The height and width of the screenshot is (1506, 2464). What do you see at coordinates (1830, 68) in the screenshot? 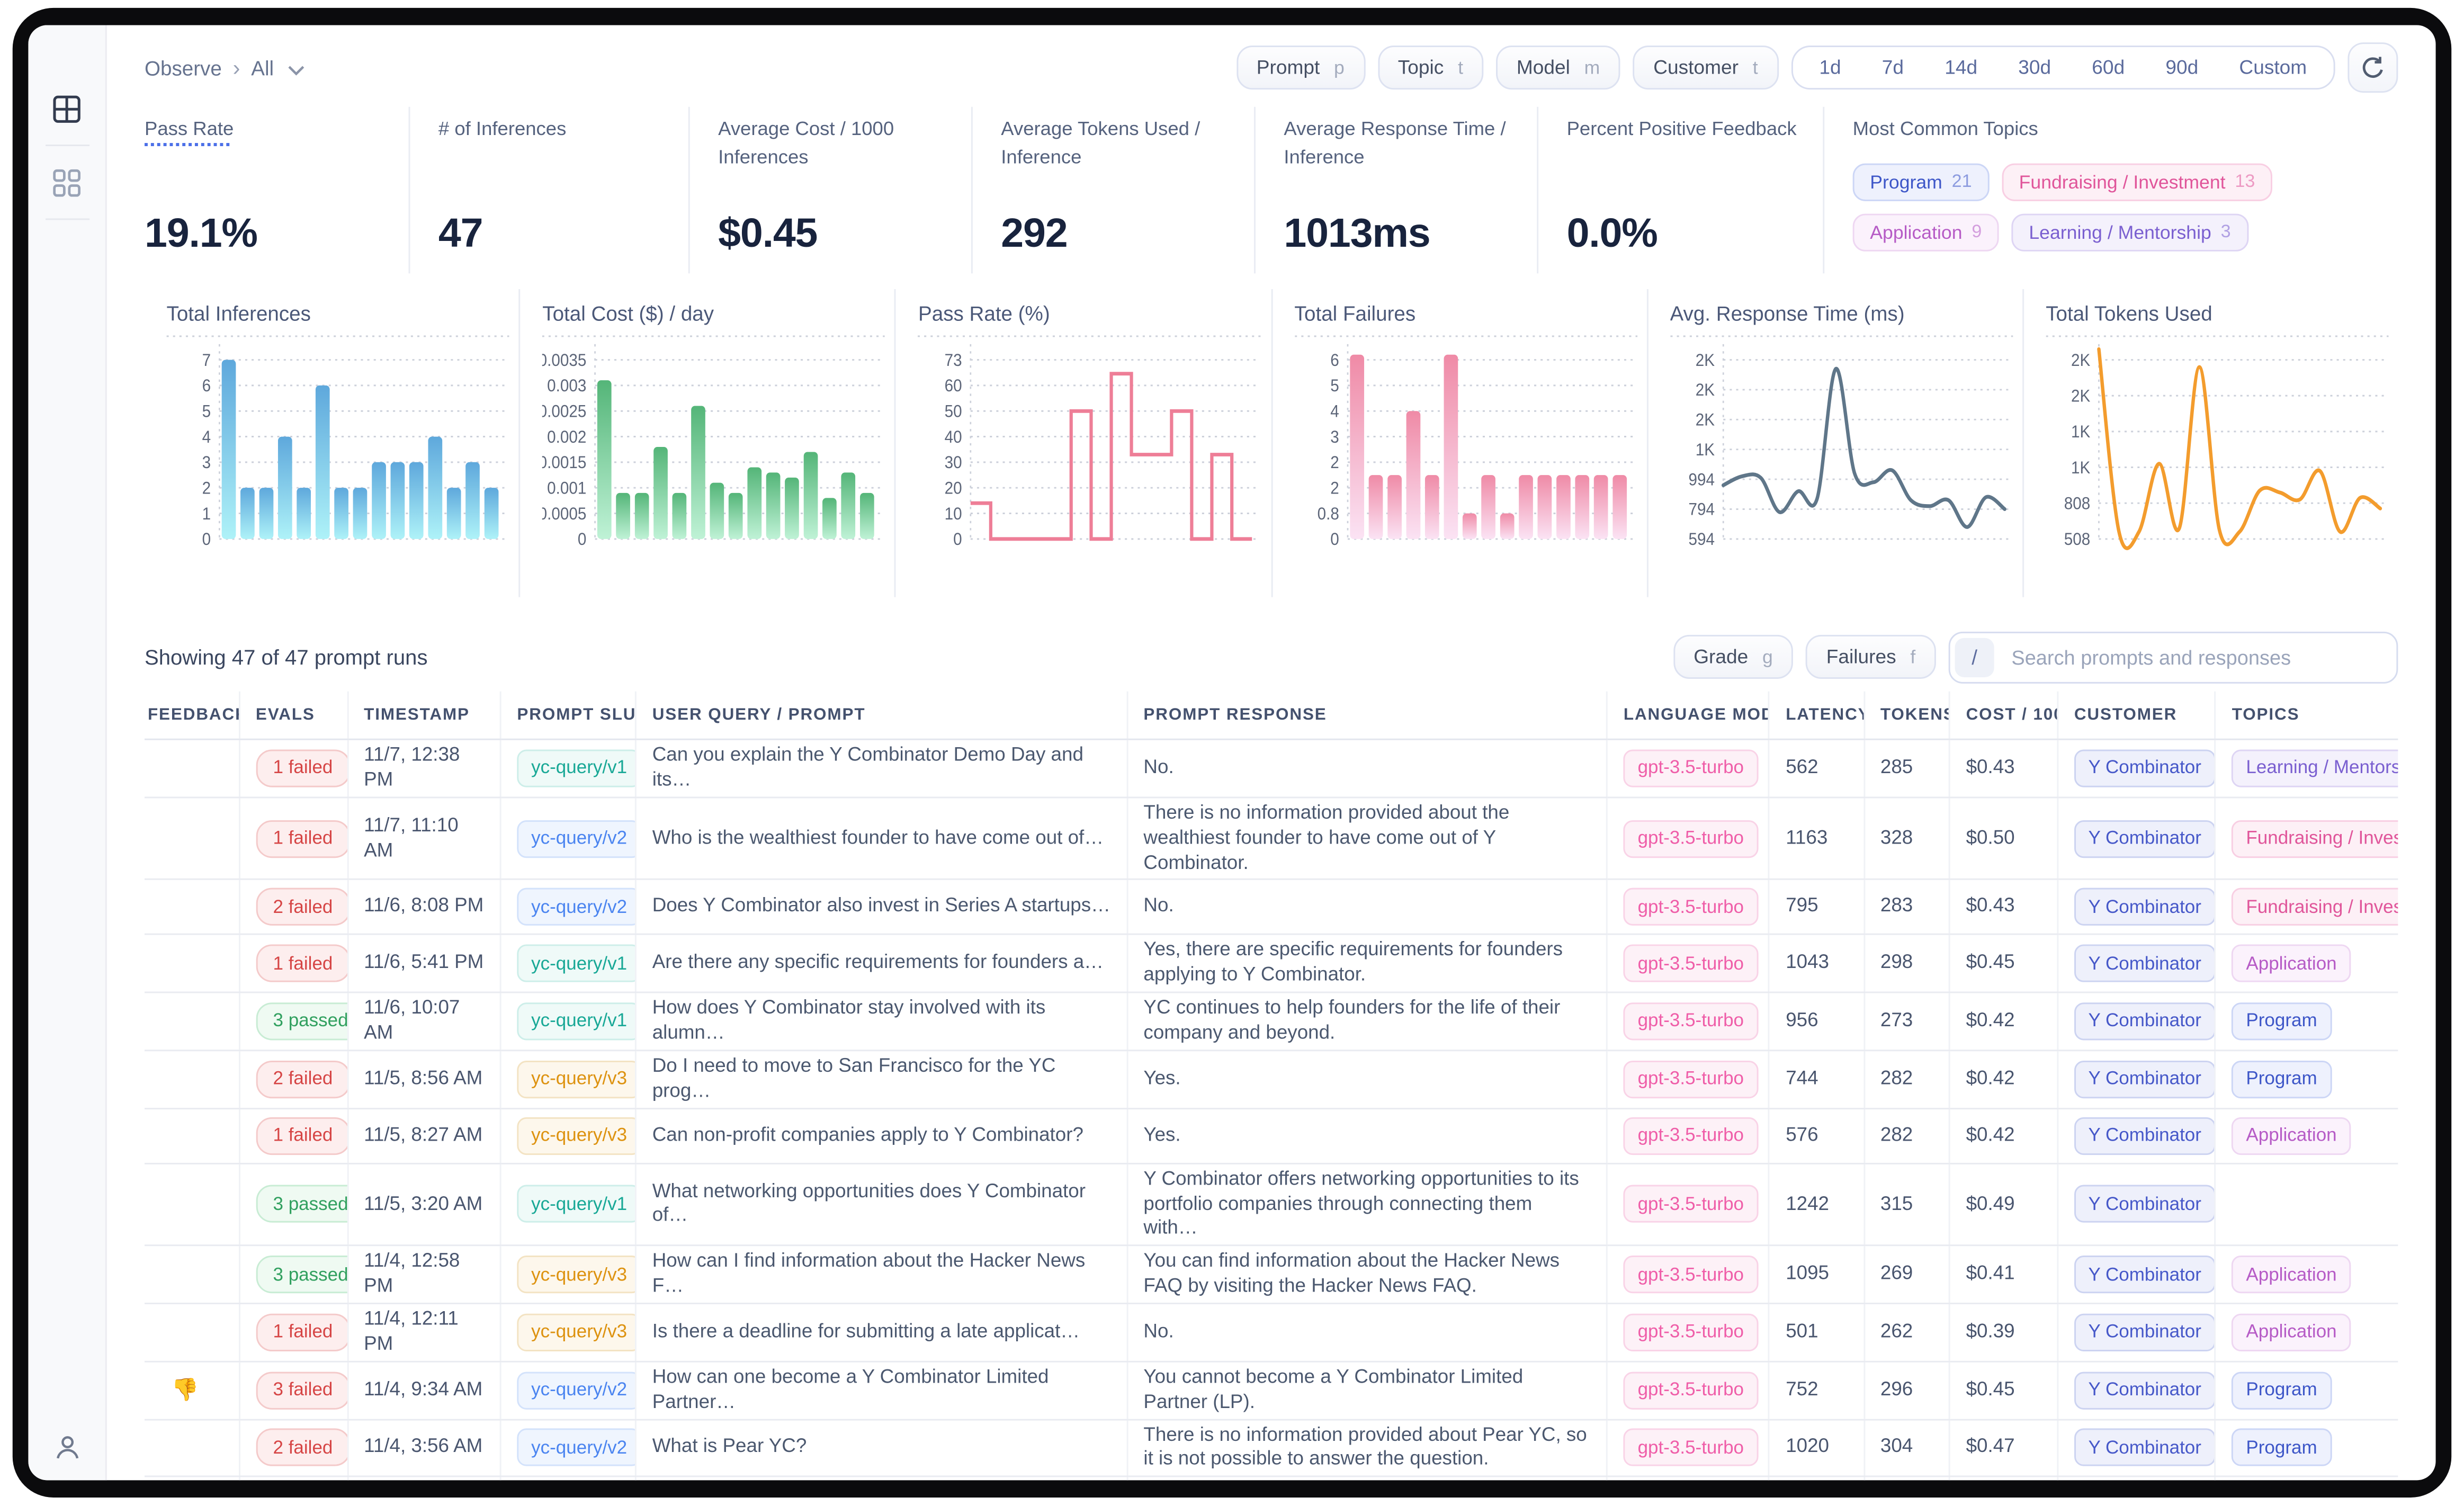
I see `time-range-1d: 1d` at bounding box center [1830, 68].